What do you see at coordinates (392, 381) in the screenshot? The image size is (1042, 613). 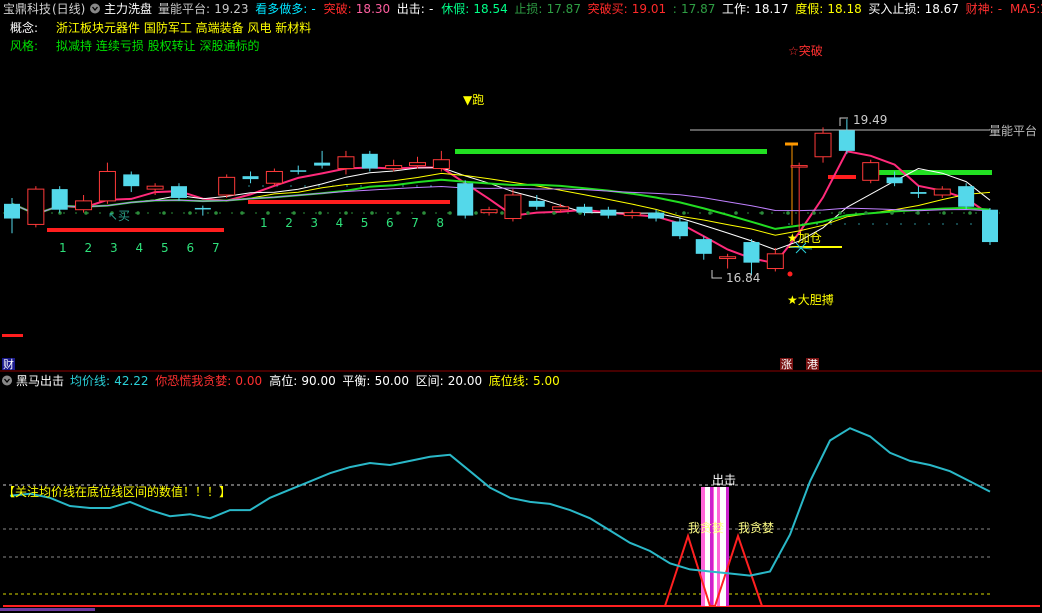 I see `oscillator-item-value: 50.00` at bounding box center [392, 381].